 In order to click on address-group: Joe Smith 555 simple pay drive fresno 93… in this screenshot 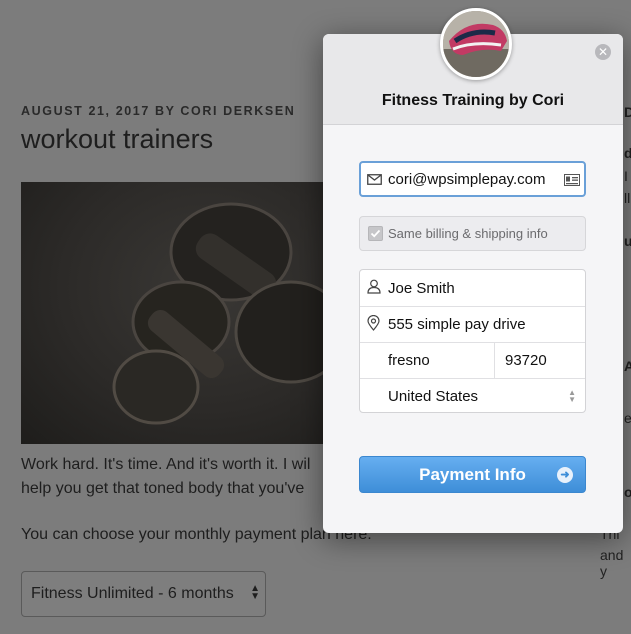, I will do `click(472, 341)`.